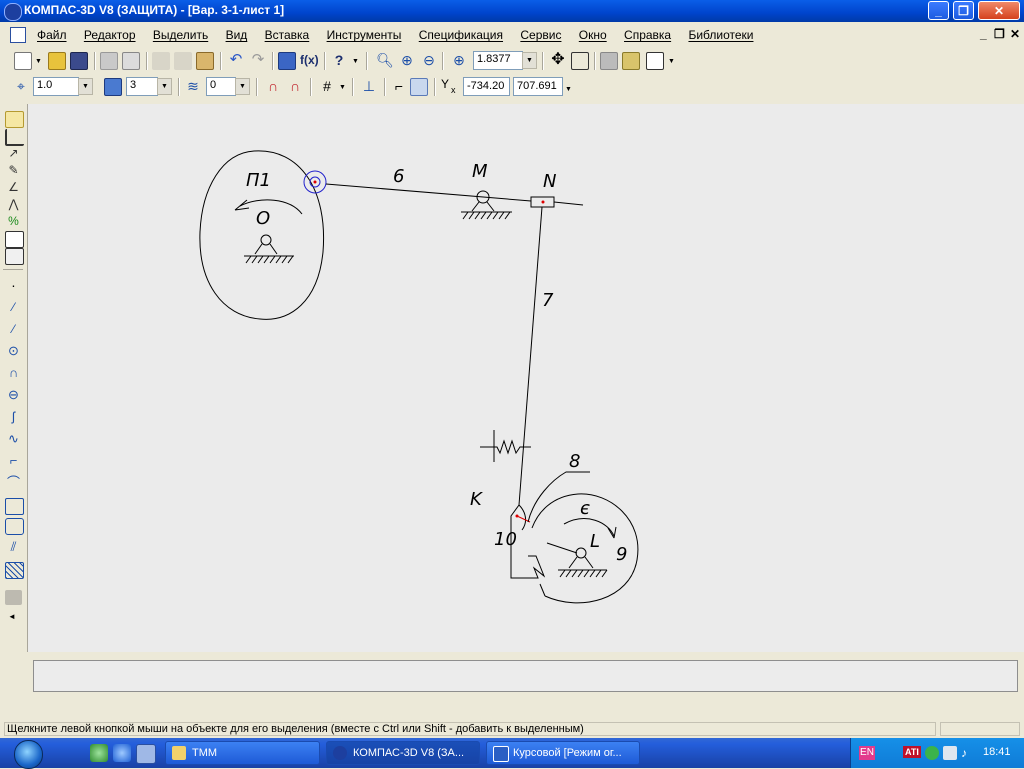 This screenshot has height=769, width=1024. I want to click on print-icon, so click(109, 61).